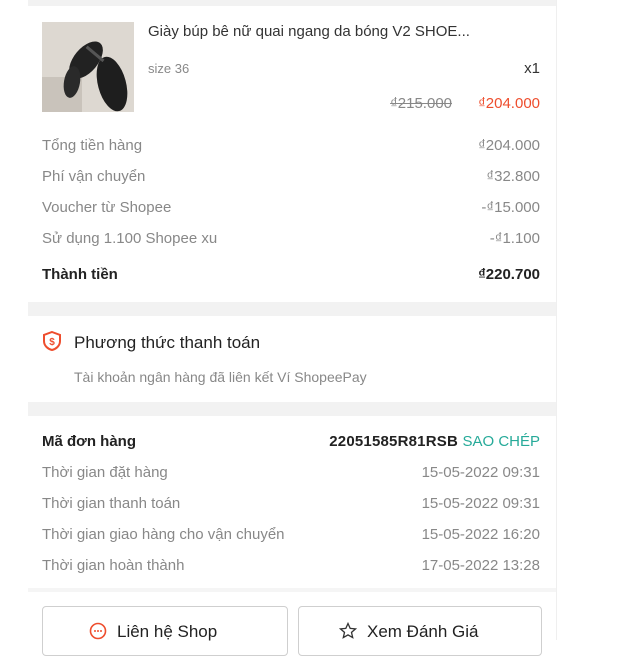  I want to click on summary-label: Voucher từ Shopee, so click(107, 207).